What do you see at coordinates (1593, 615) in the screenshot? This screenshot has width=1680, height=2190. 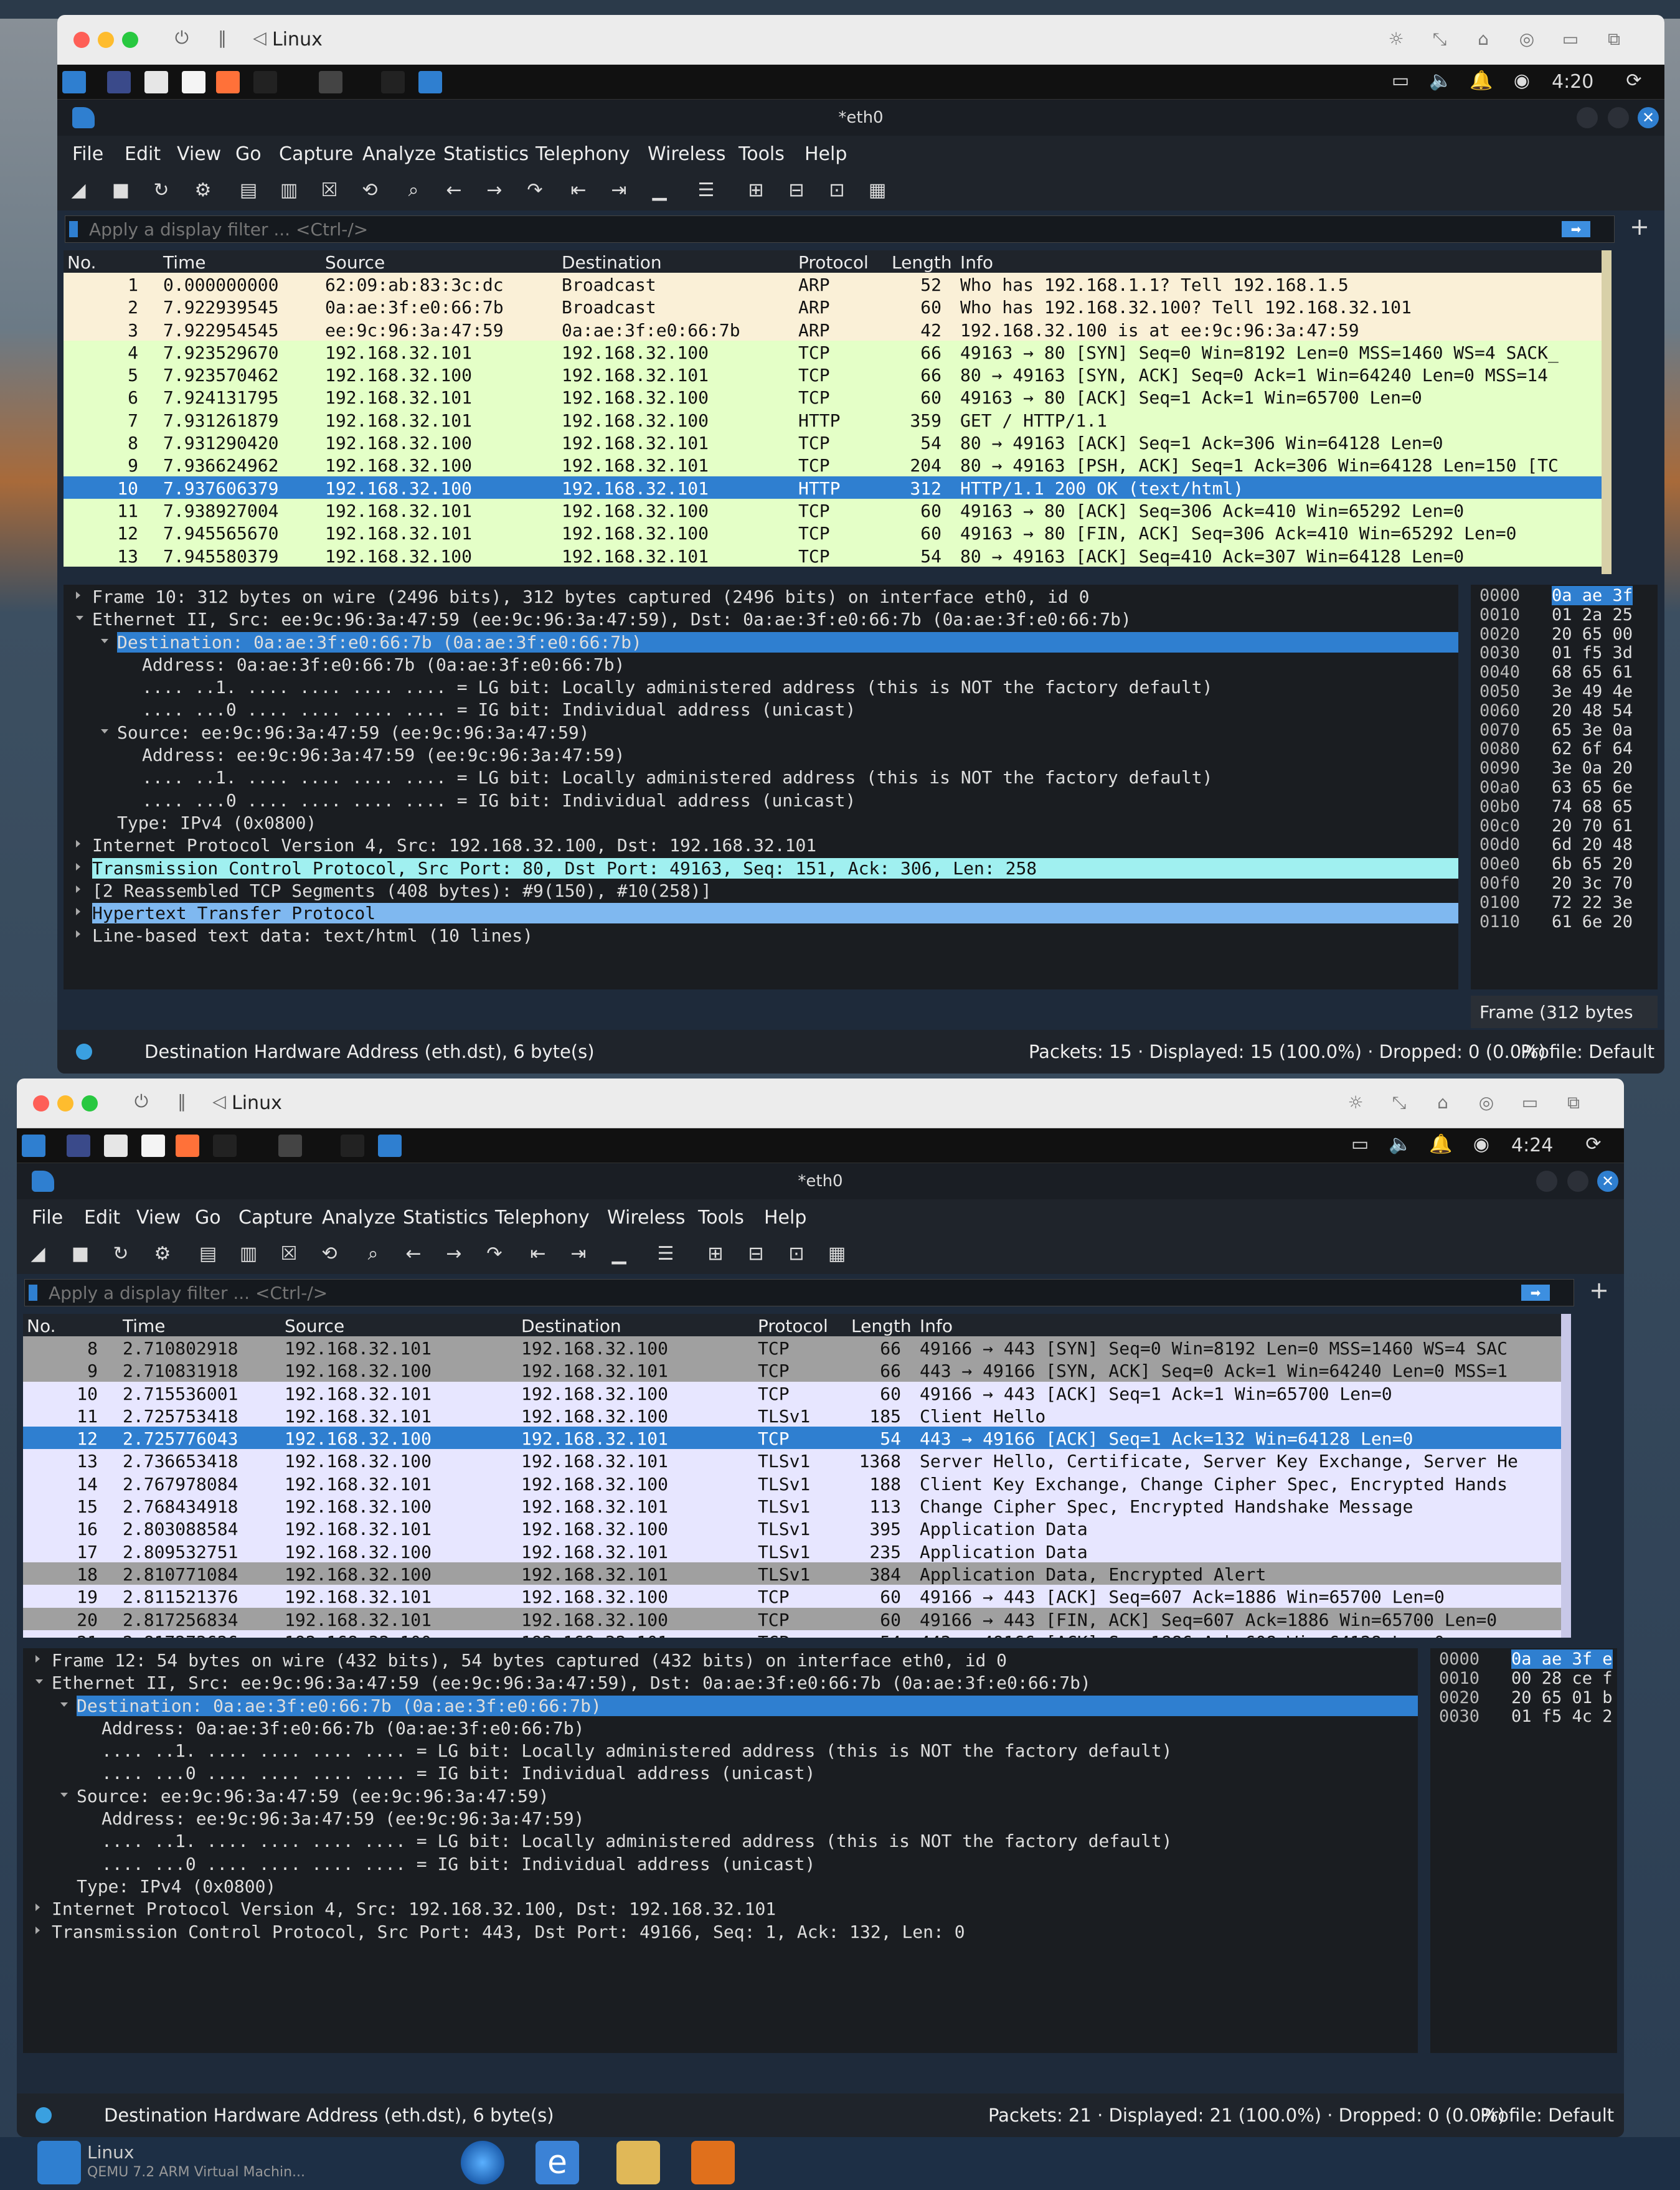 I see `hex-bytes: 01 2a 25` at bounding box center [1593, 615].